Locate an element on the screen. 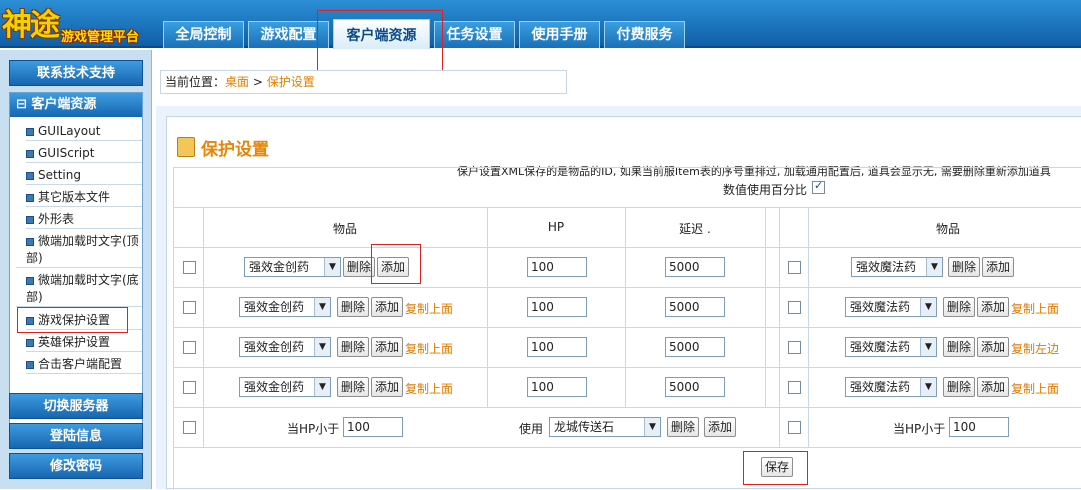 The height and width of the screenshot is (490, 1081). tab-user-manual: 使用手册 is located at coordinates (559, 34).